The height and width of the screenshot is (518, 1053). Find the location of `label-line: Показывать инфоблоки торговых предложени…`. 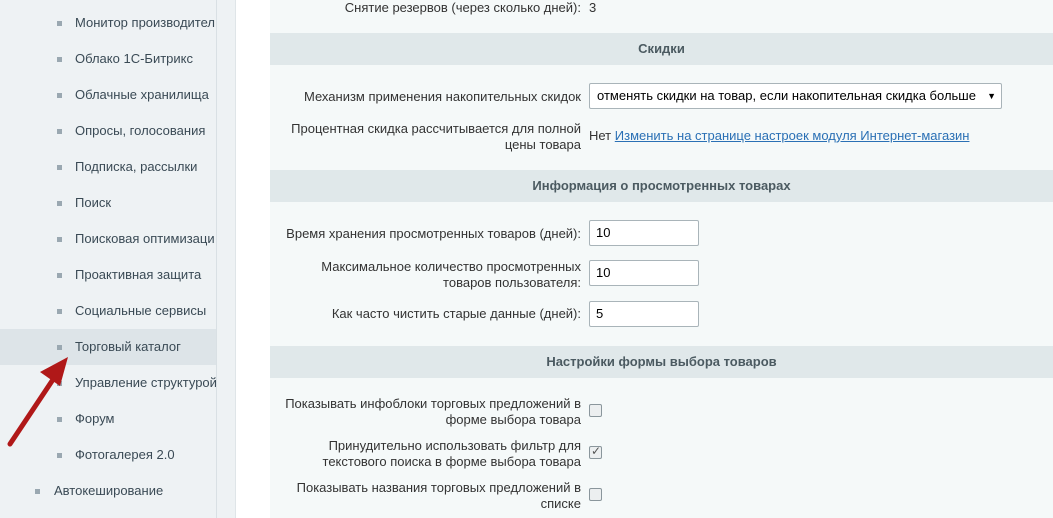

label-line: Показывать инфоблоки торговых предложени… is located at coordinates (433, 403).